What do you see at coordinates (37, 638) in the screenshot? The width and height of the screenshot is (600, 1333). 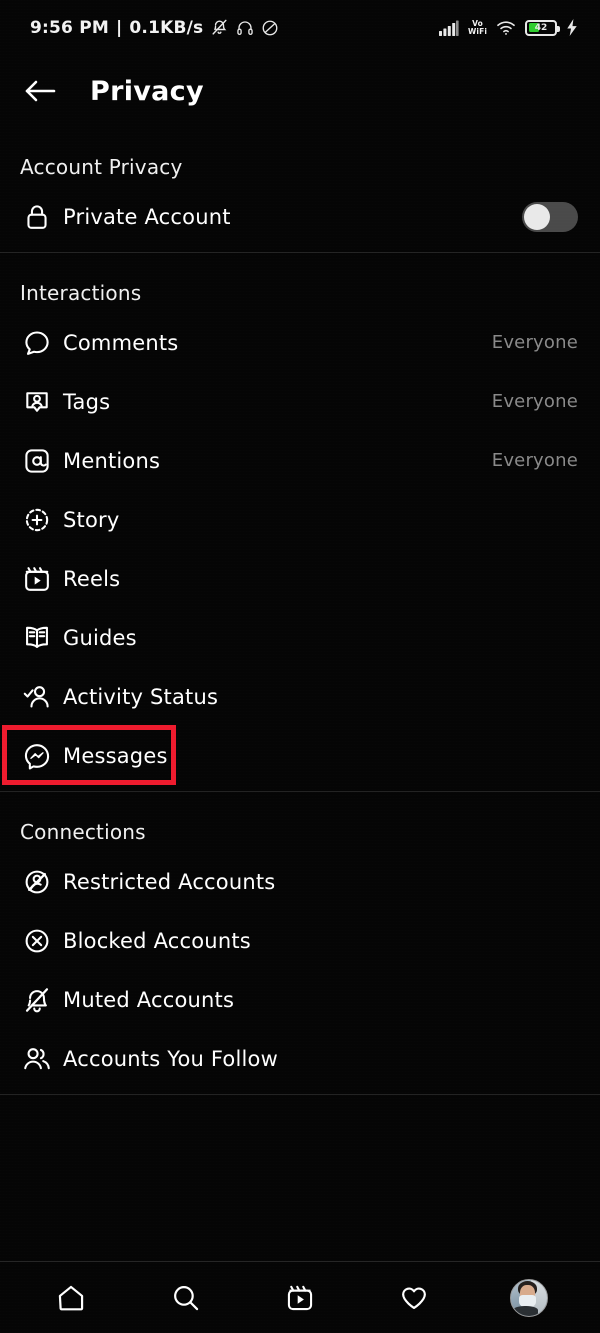 I see `guides-icon` at bounding box center [37, 638].